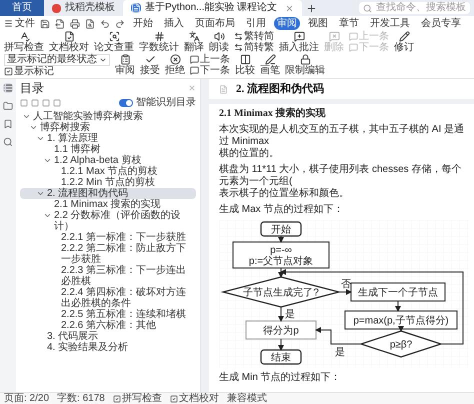  What do you see at coordinates (108, 171) in the screenshot?
I see `toc-item: 1.2.1 Max 节点的剪枝` at bounding box center [108, 171].